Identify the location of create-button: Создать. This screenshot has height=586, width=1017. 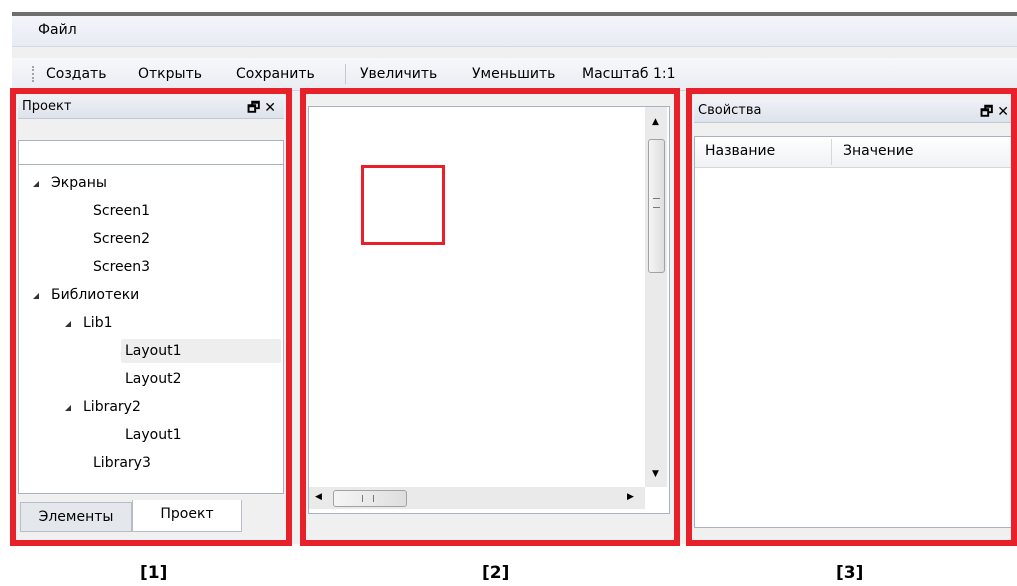
(76, 74).